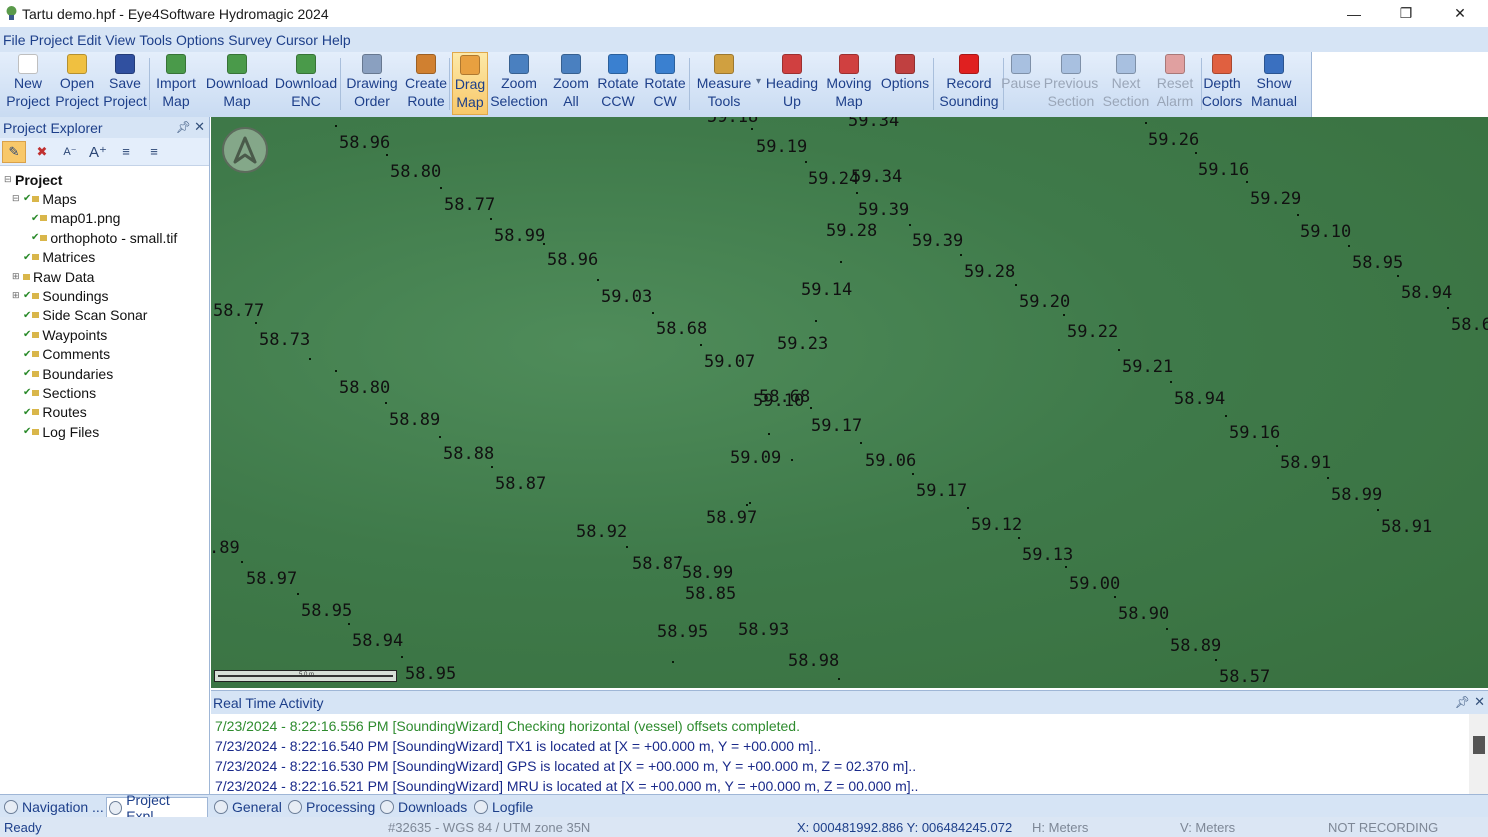  What do you see at coordinates (53, 257) in the screenshot?
I see `tree-node: ✔ Matrices` at bounding box center [53, 257].